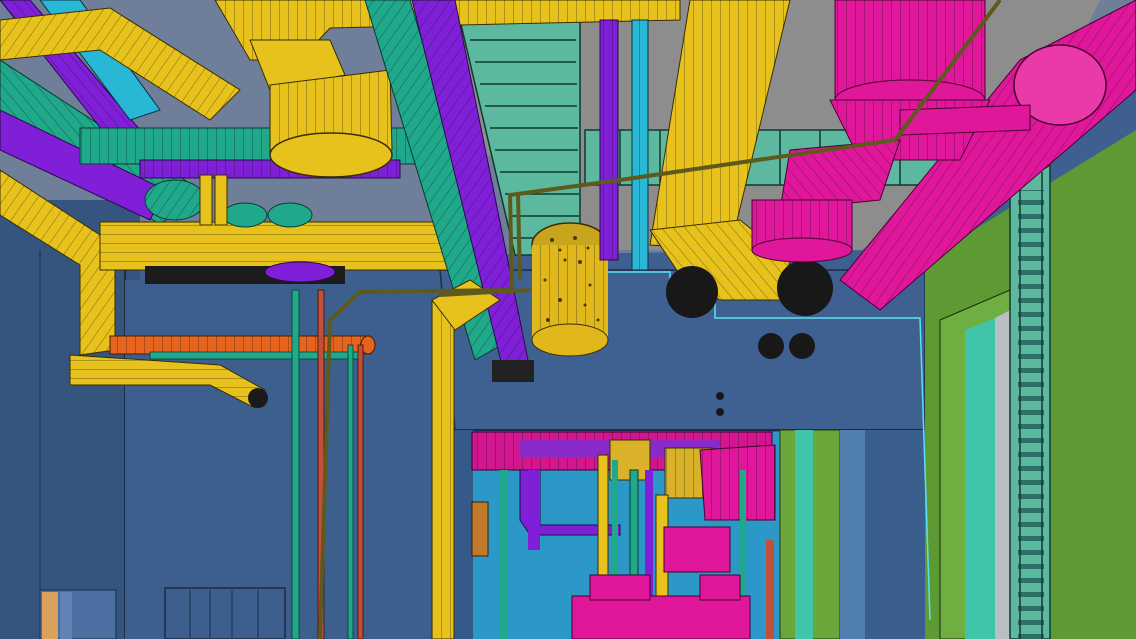 The image size is (1136, 639). Describe the element at coordinates (1030, 401) in the screenshot. I see `cable-ladder-vertical` at that location.